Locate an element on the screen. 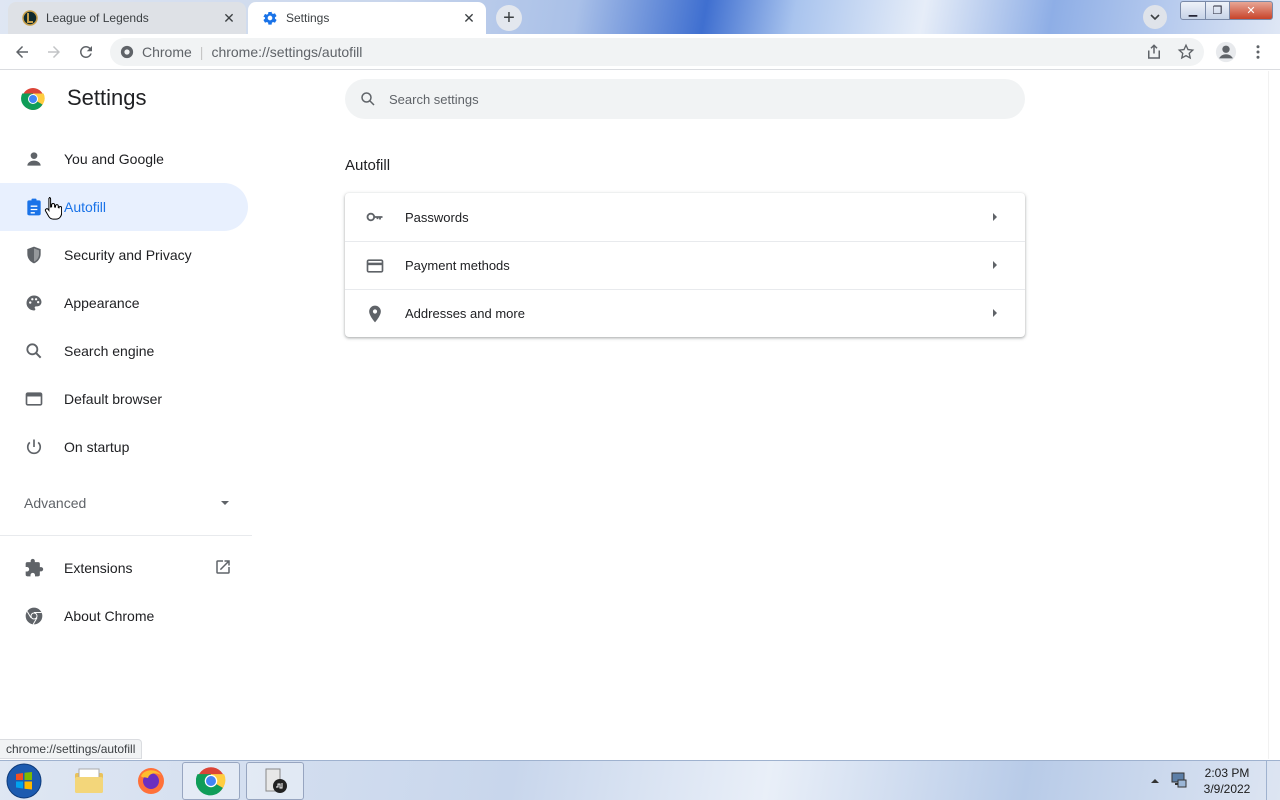 Image resolution: width=1280 pixels, height=800 pixels. windows-explorer-icon is located at coordinates (89, 780).